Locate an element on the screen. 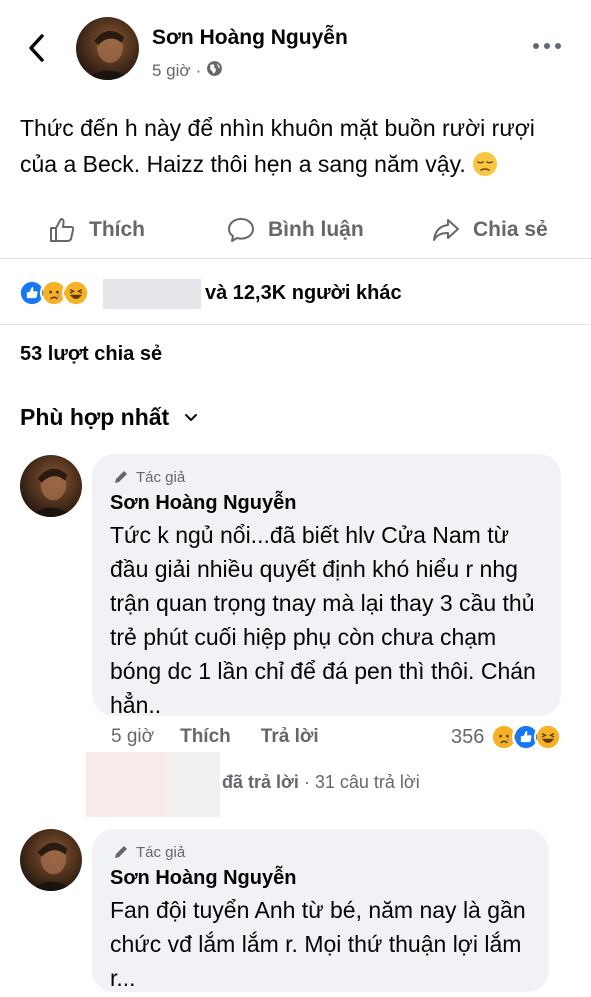  replies-text: đã trả lời is located at coordinates (260, 782).